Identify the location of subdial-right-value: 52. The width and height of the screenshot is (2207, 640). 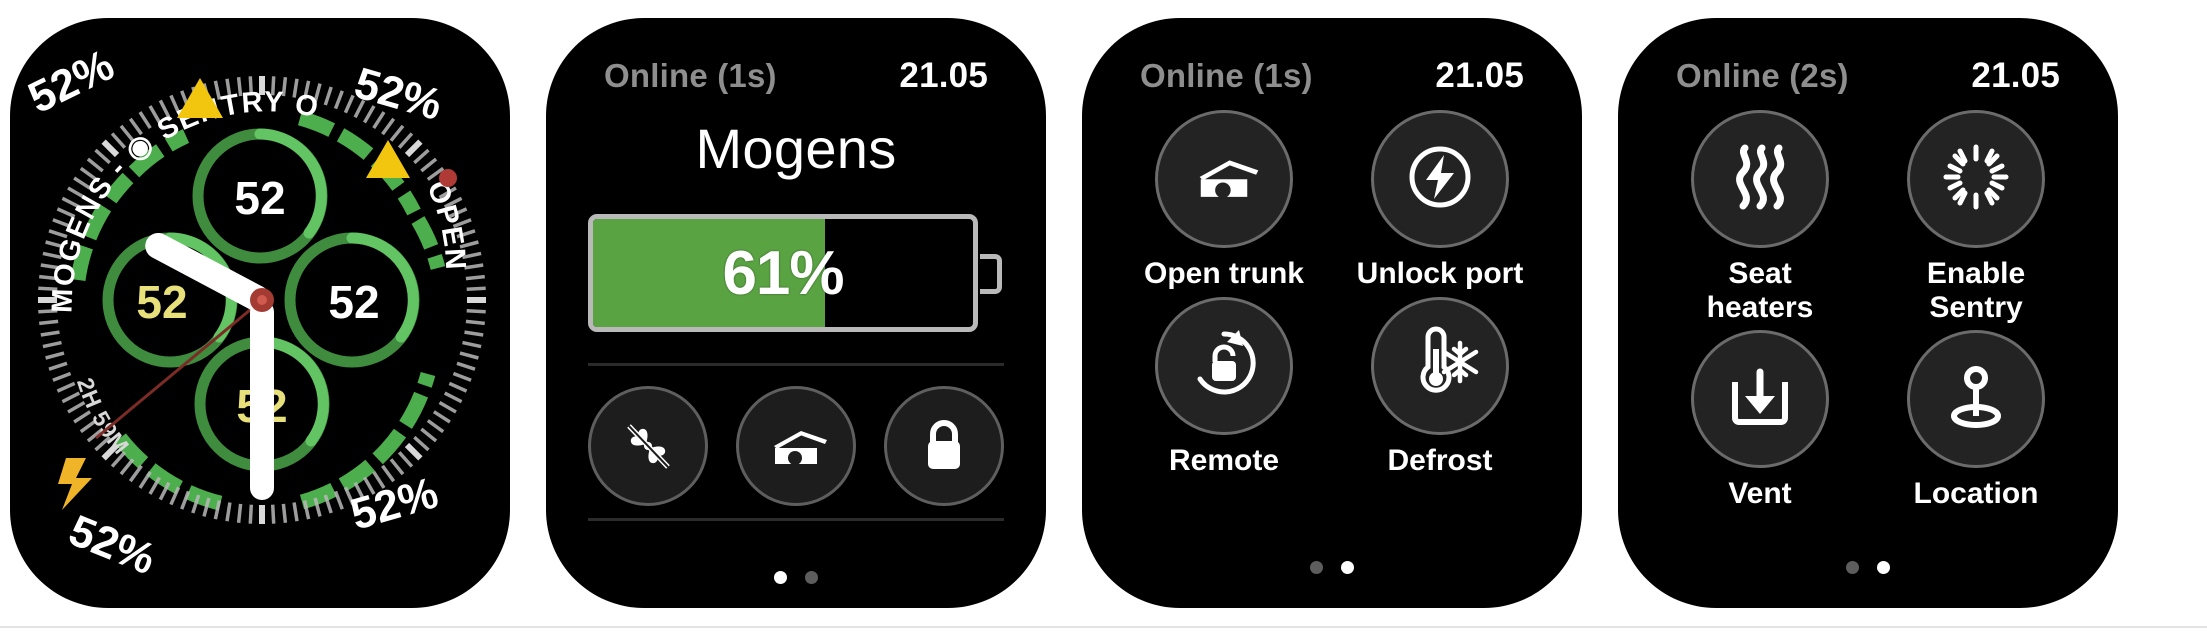
(353, 302).